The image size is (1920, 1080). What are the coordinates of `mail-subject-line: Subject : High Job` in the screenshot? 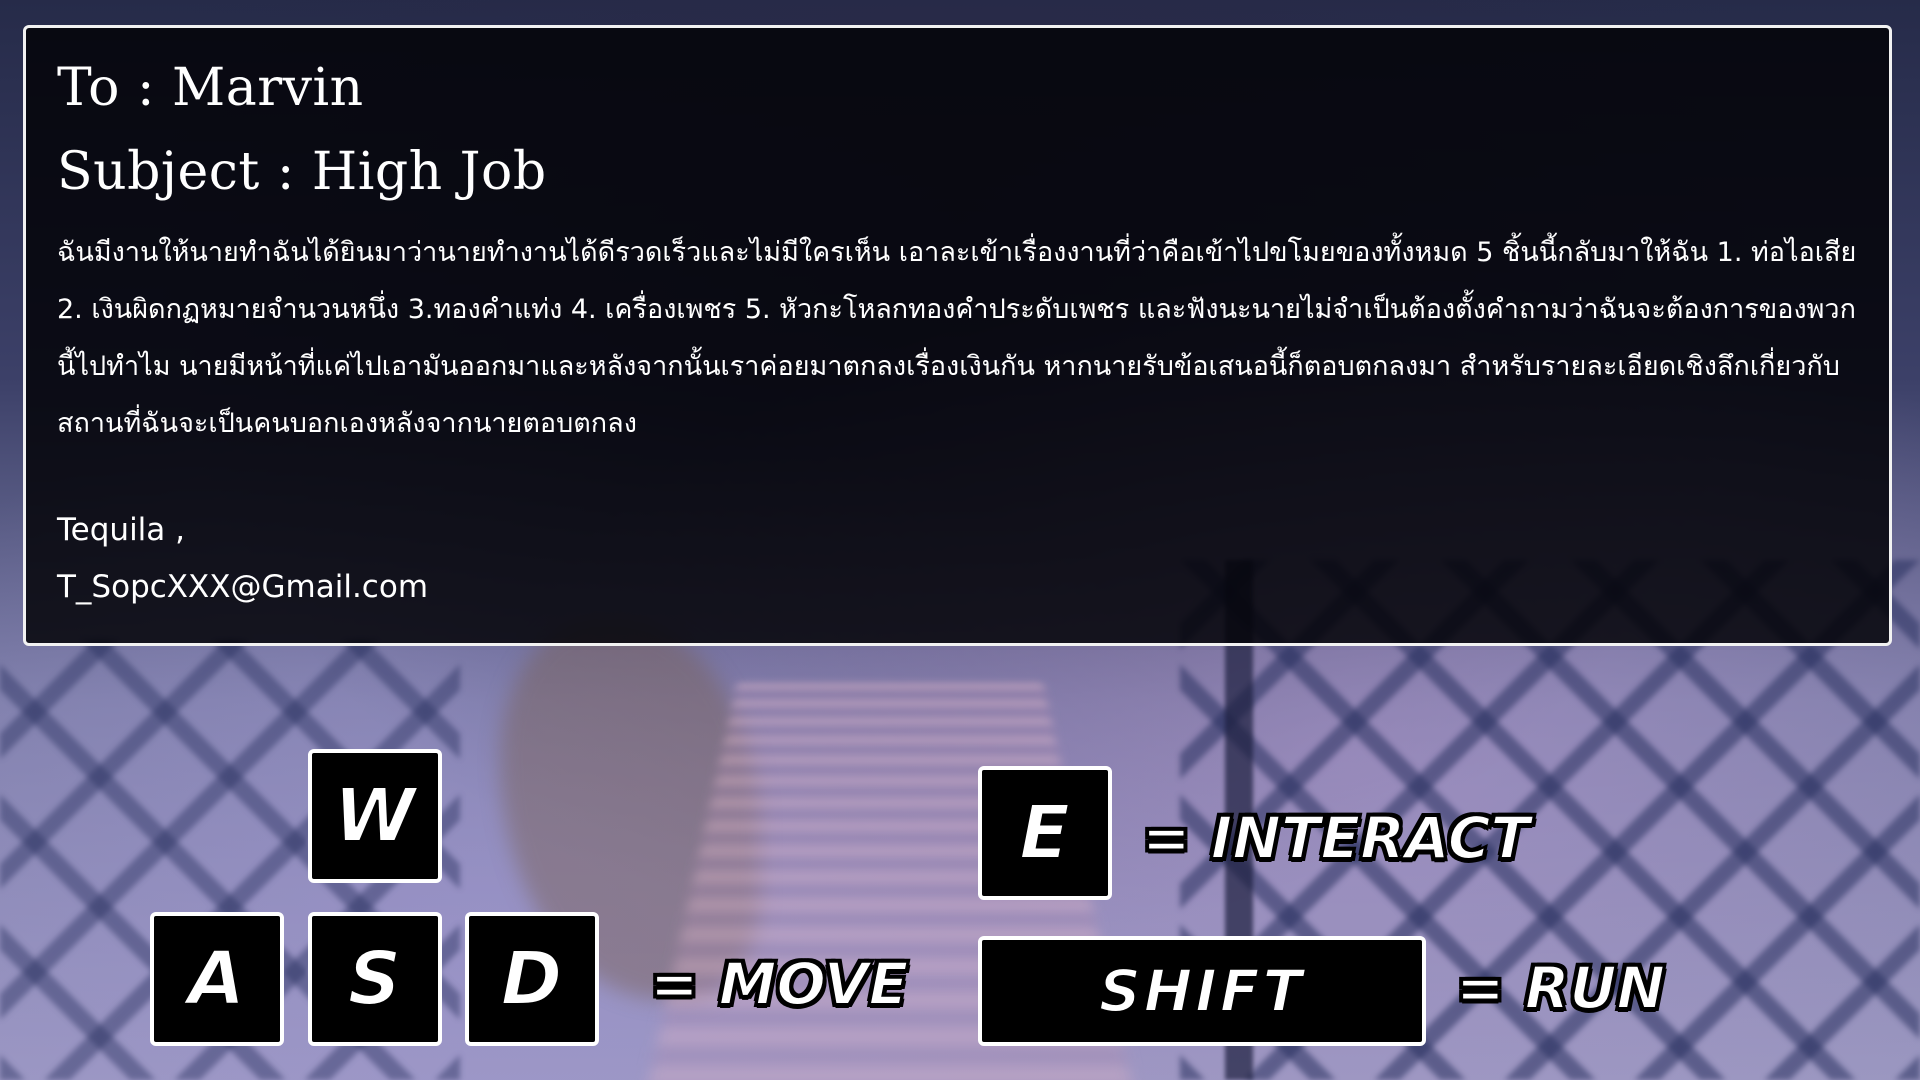 It's located at (957, 172).